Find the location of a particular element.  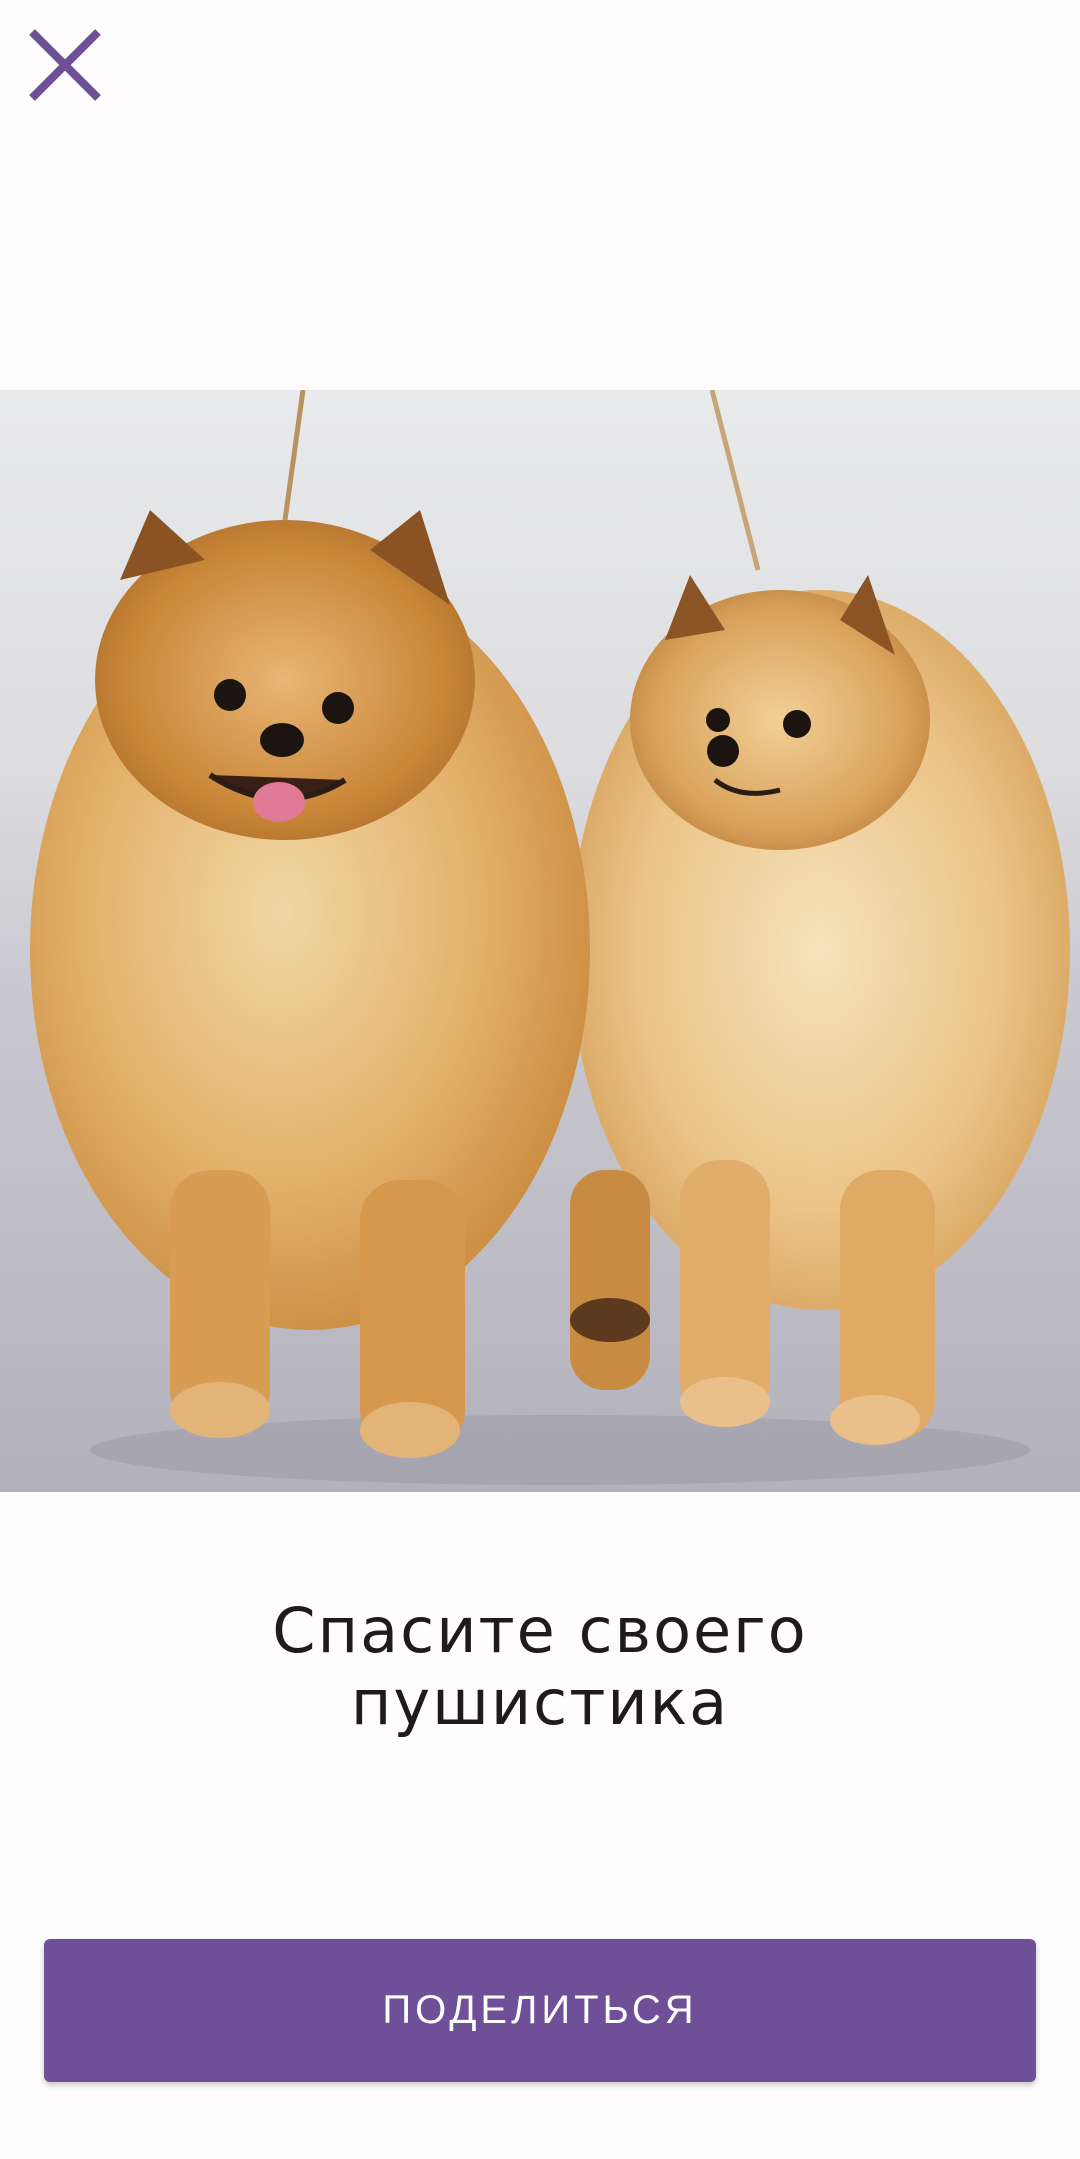

caption-line-2: пушистика is located at coordinates (540, 1702).